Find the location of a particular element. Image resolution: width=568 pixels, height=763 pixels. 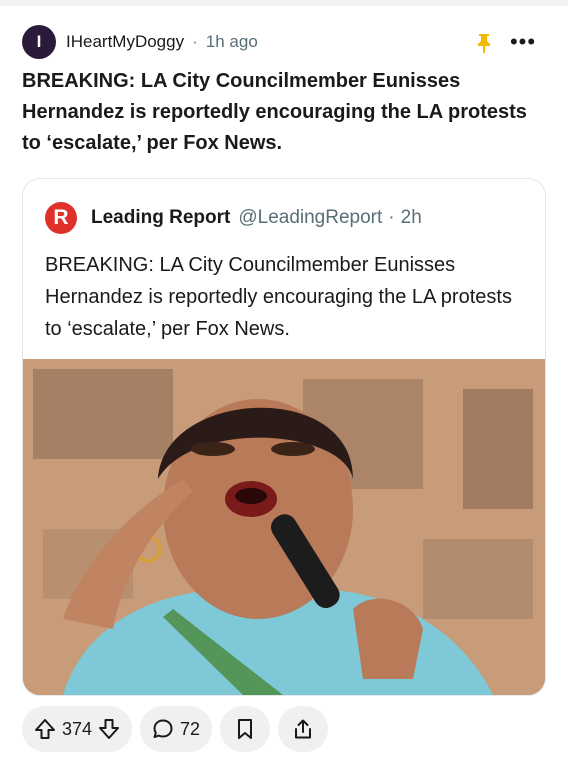

author-name: IHeartMyDoggy is located at coordinates (125, 42).